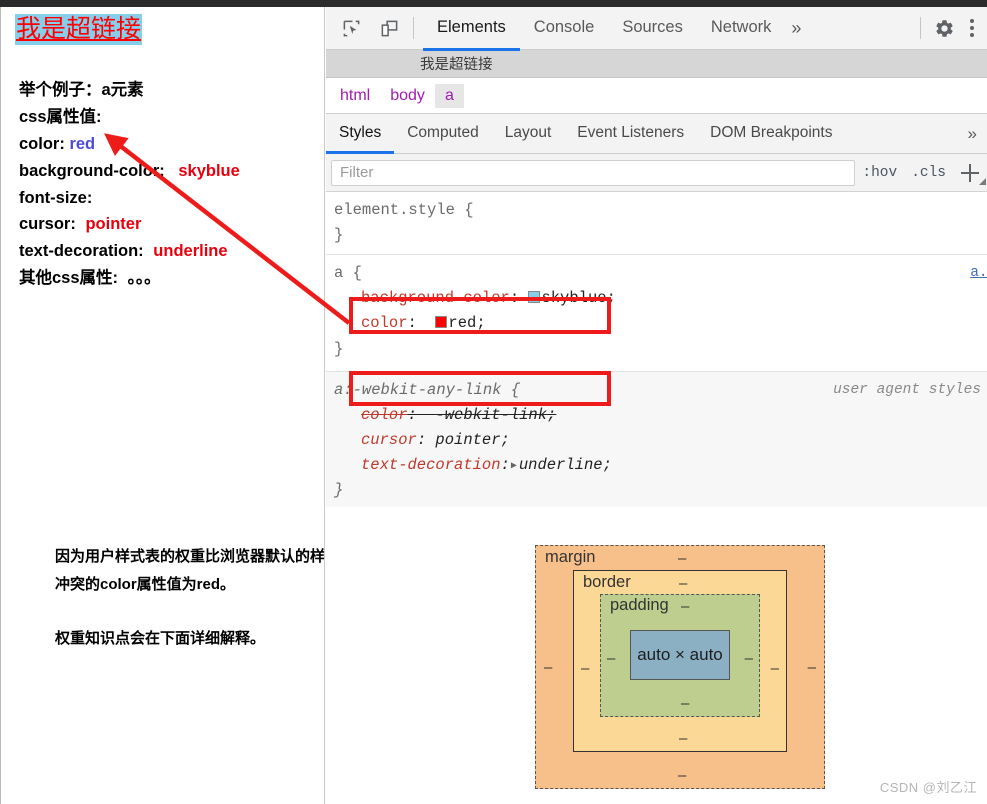 This screenshot has height=804, width=987. I want to click on tab-event-listeners: Event Listeners, so click(630, 134).